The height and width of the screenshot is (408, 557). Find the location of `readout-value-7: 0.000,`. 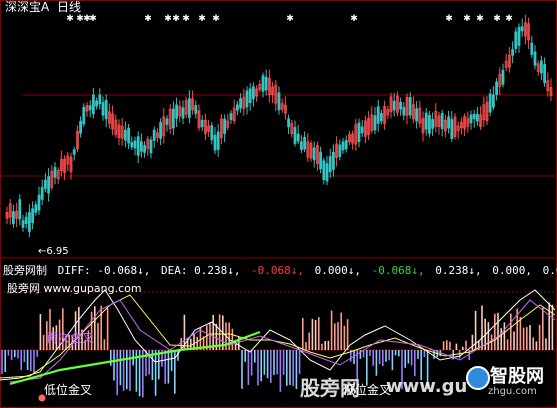

readout-value-7: 0.000, is located at coordinates (549, 270).